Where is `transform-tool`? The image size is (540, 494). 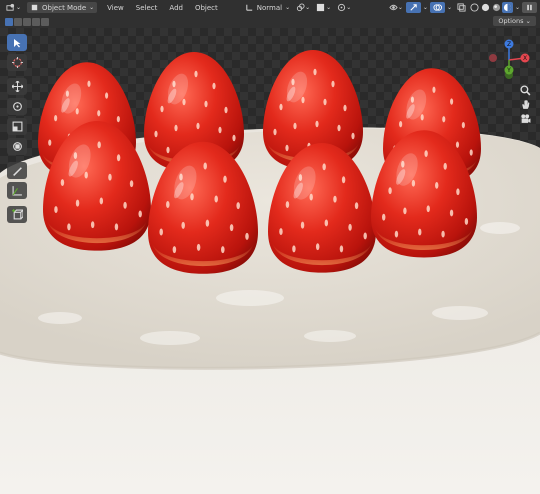
transform-tool is located at coordinates (17, 146).